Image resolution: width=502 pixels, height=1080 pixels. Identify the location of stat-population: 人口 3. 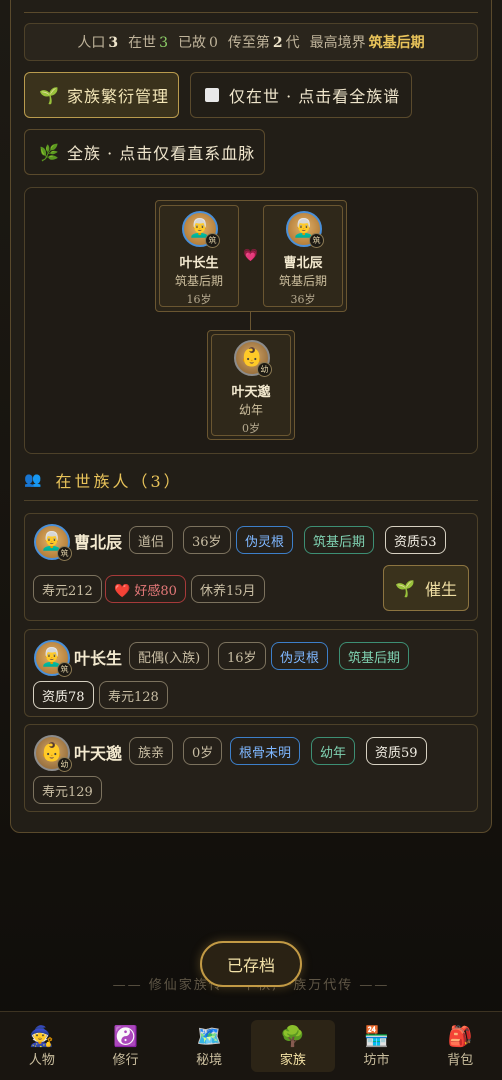
(98, 43).